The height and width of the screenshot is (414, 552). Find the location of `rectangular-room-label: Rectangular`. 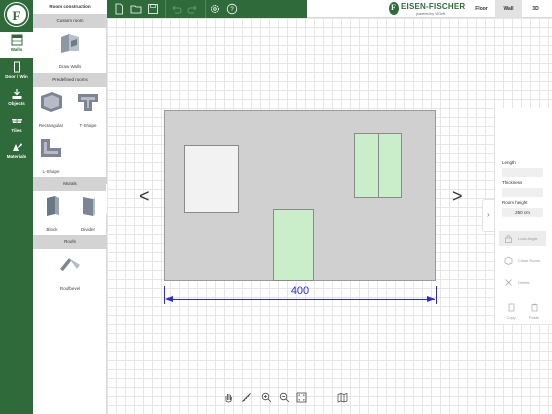

rectangular-room-label: Rectangular is located at coordinates (51, 125).